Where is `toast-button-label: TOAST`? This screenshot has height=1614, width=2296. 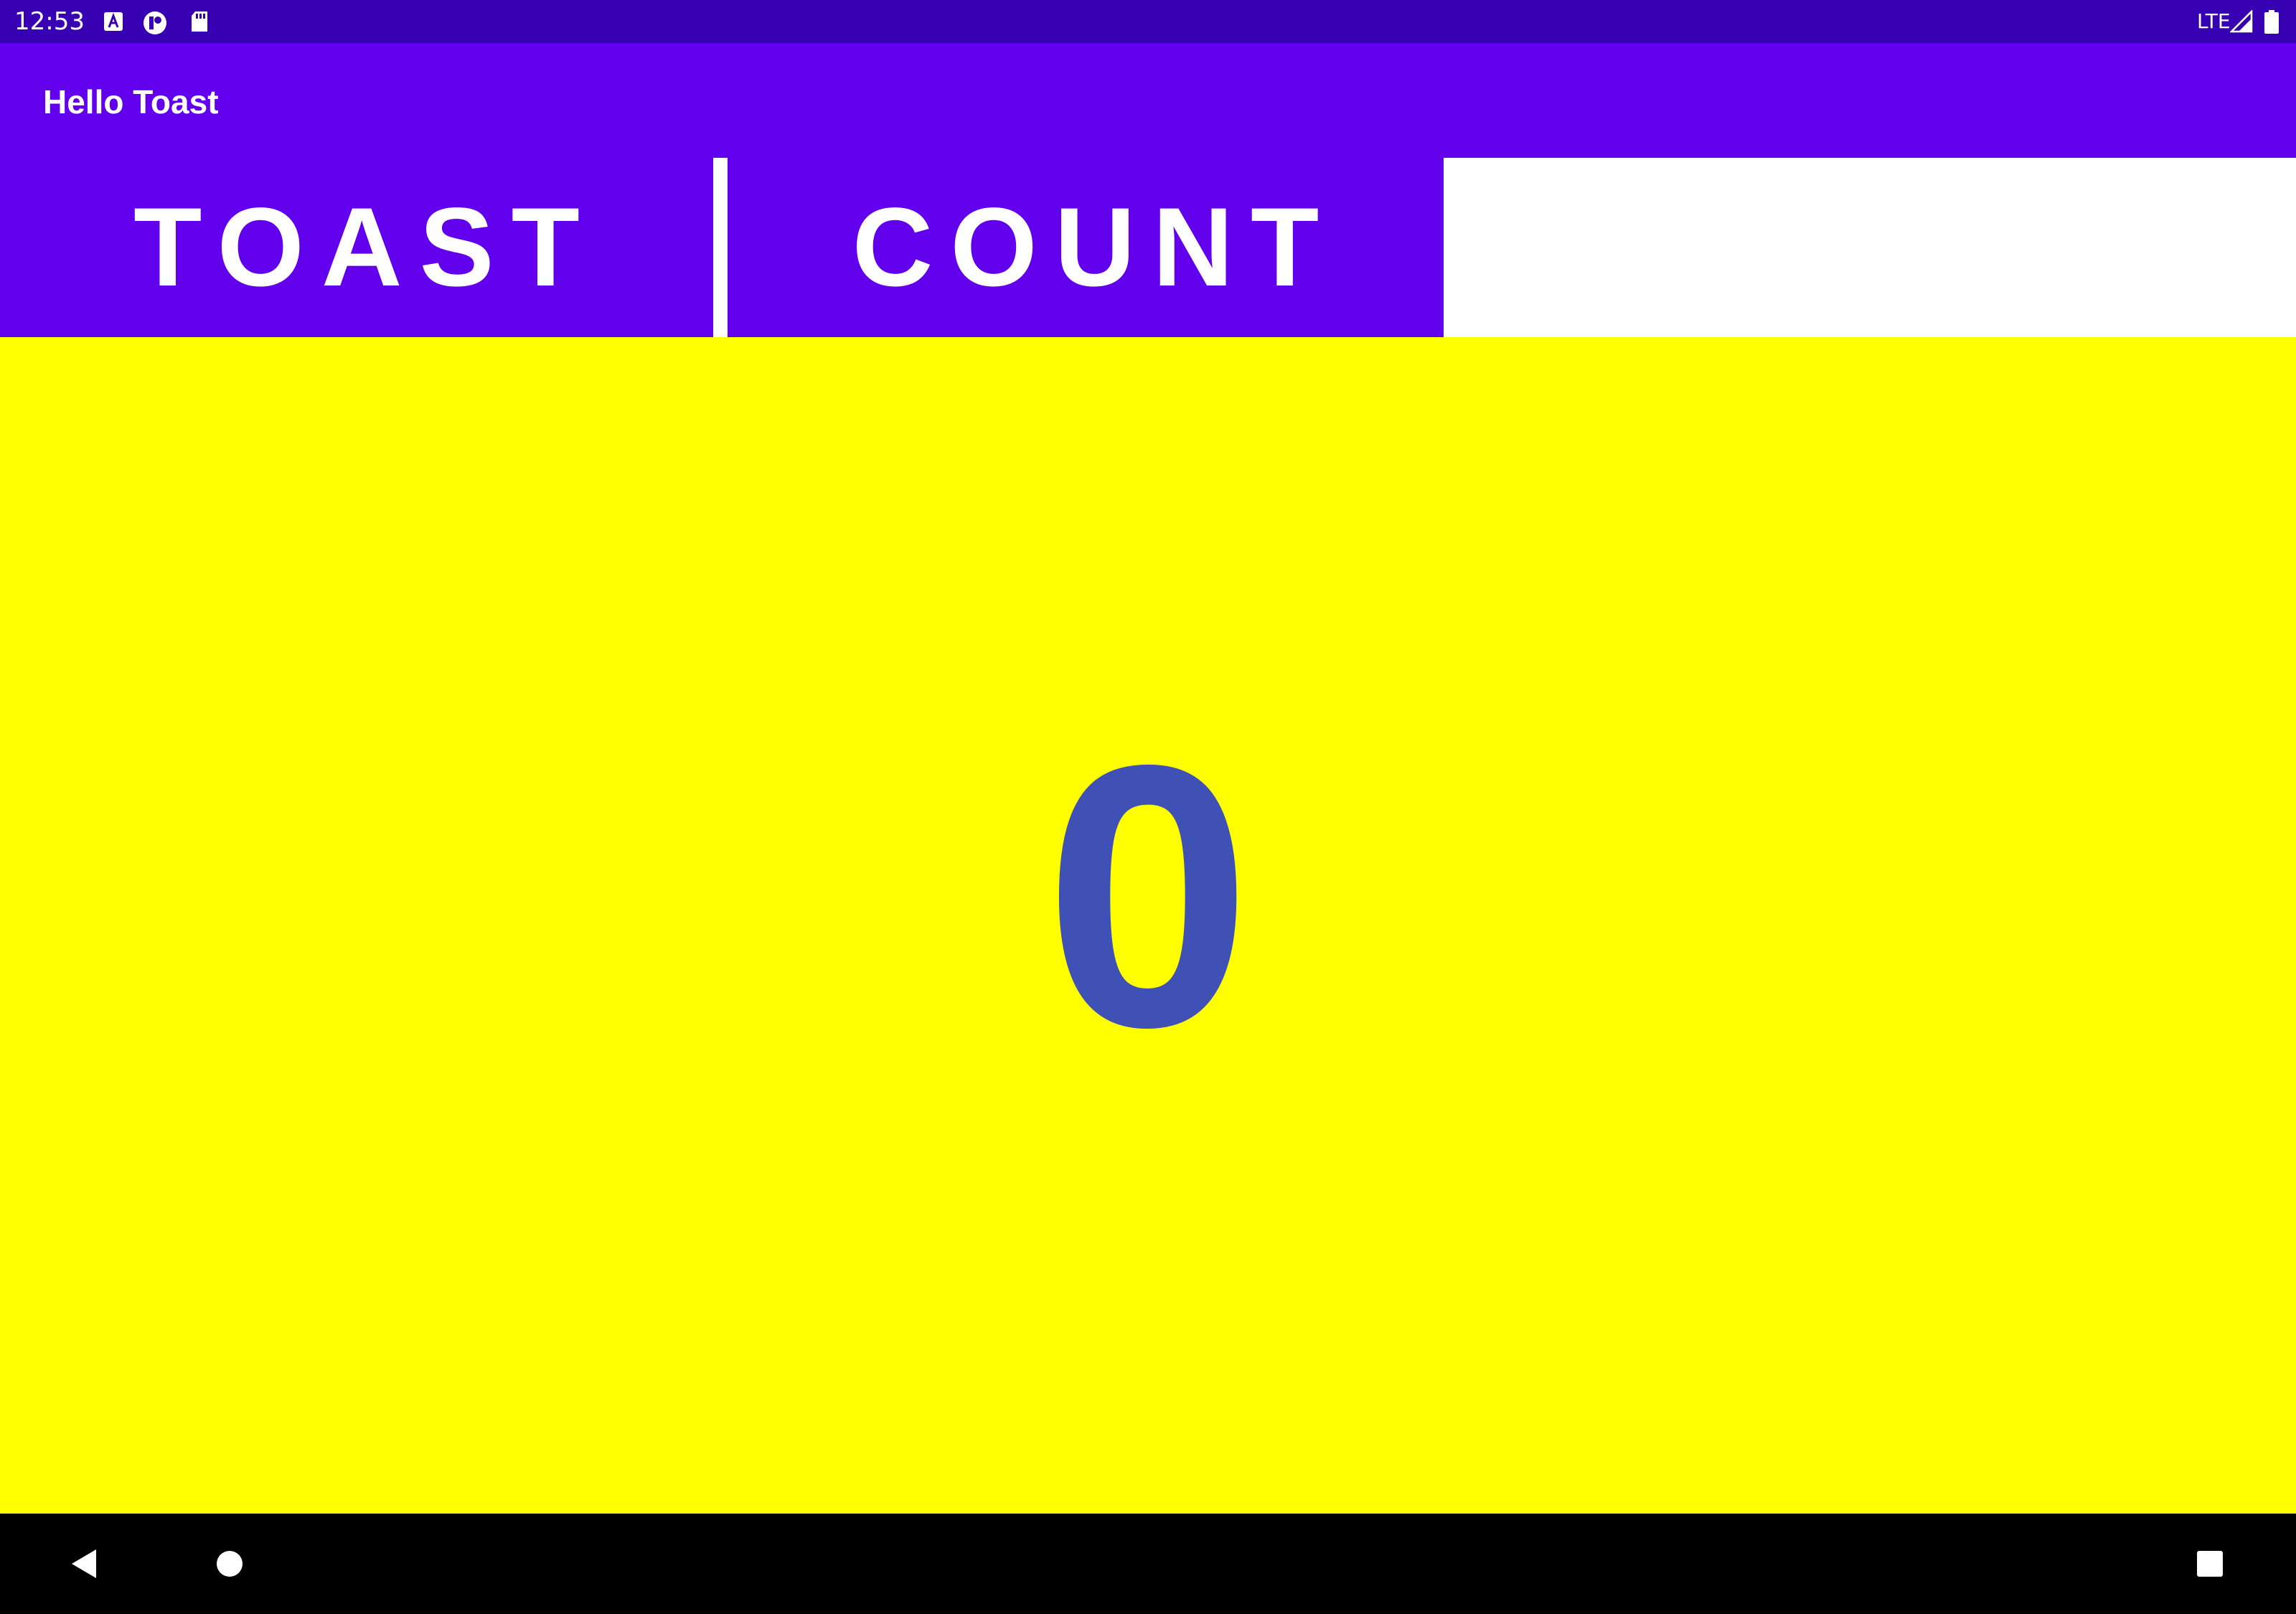
toast-button-label: TOAST is located at coordinates (365, 247).